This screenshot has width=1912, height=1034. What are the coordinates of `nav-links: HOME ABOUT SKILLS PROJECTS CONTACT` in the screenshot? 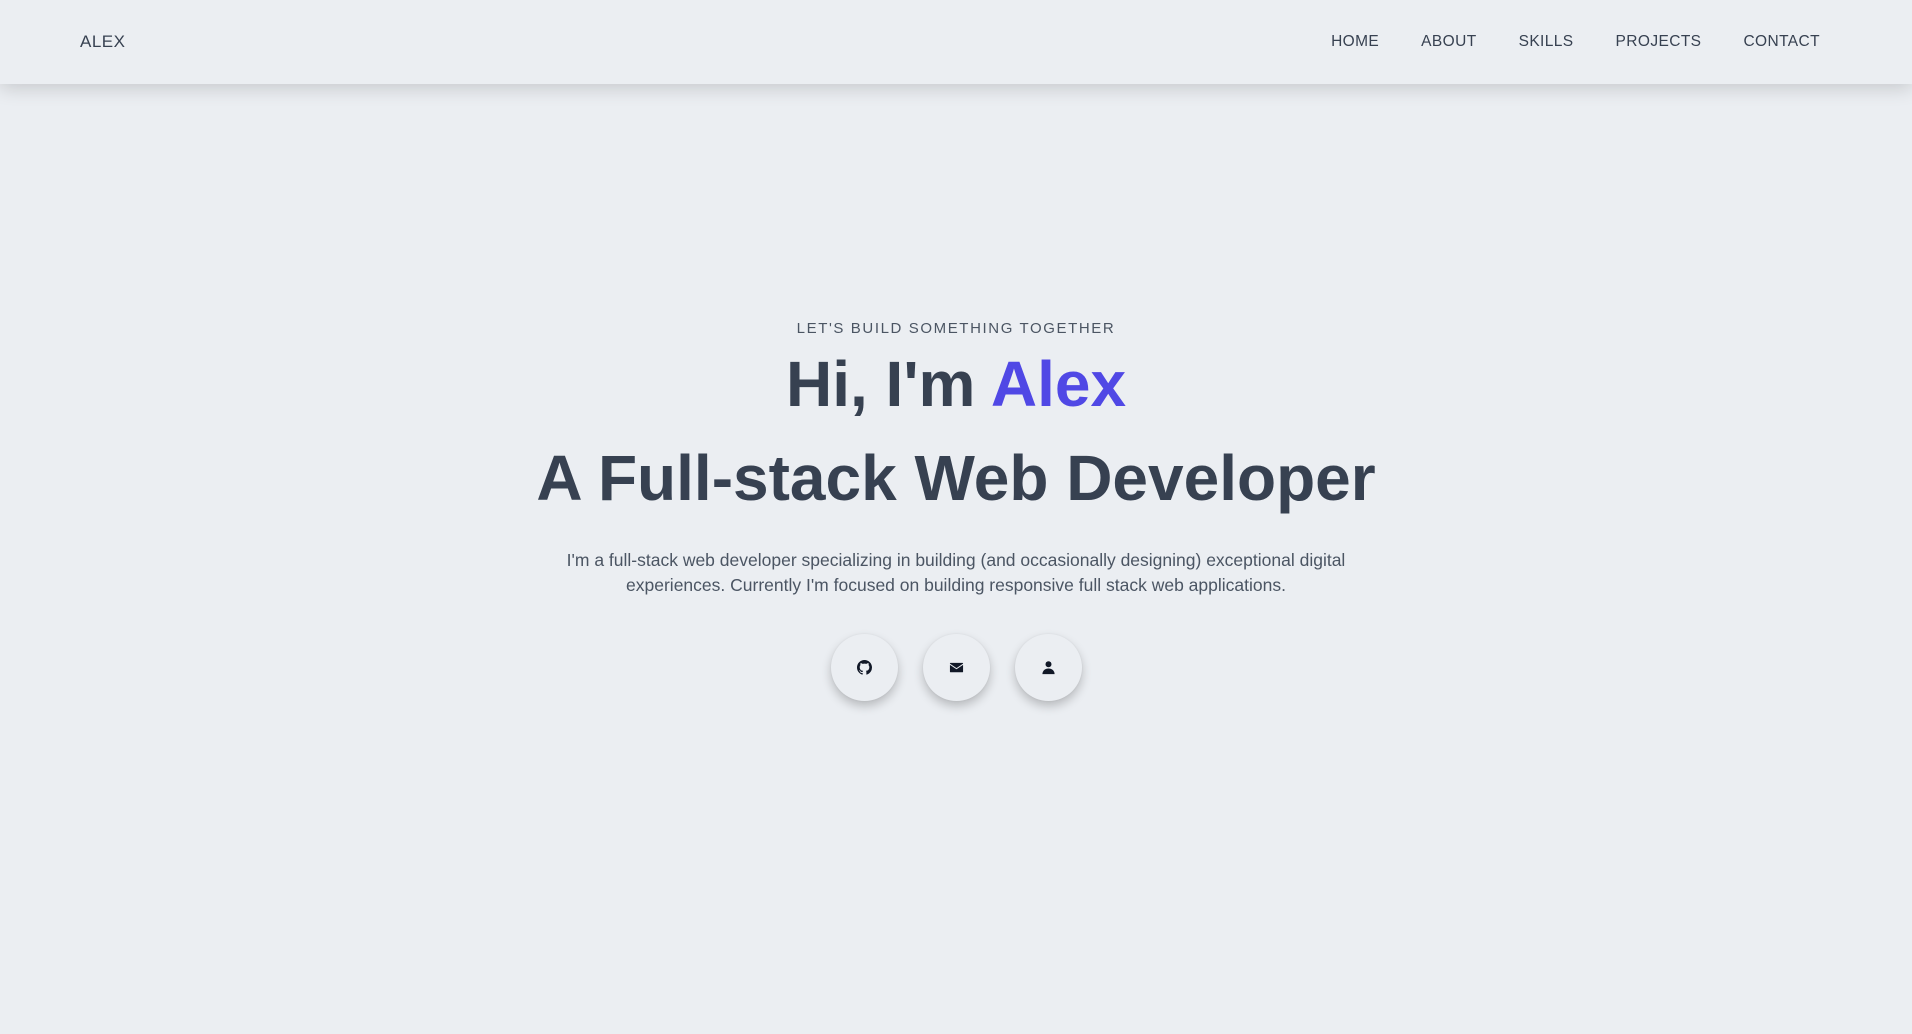 It's located at (1575, 42).